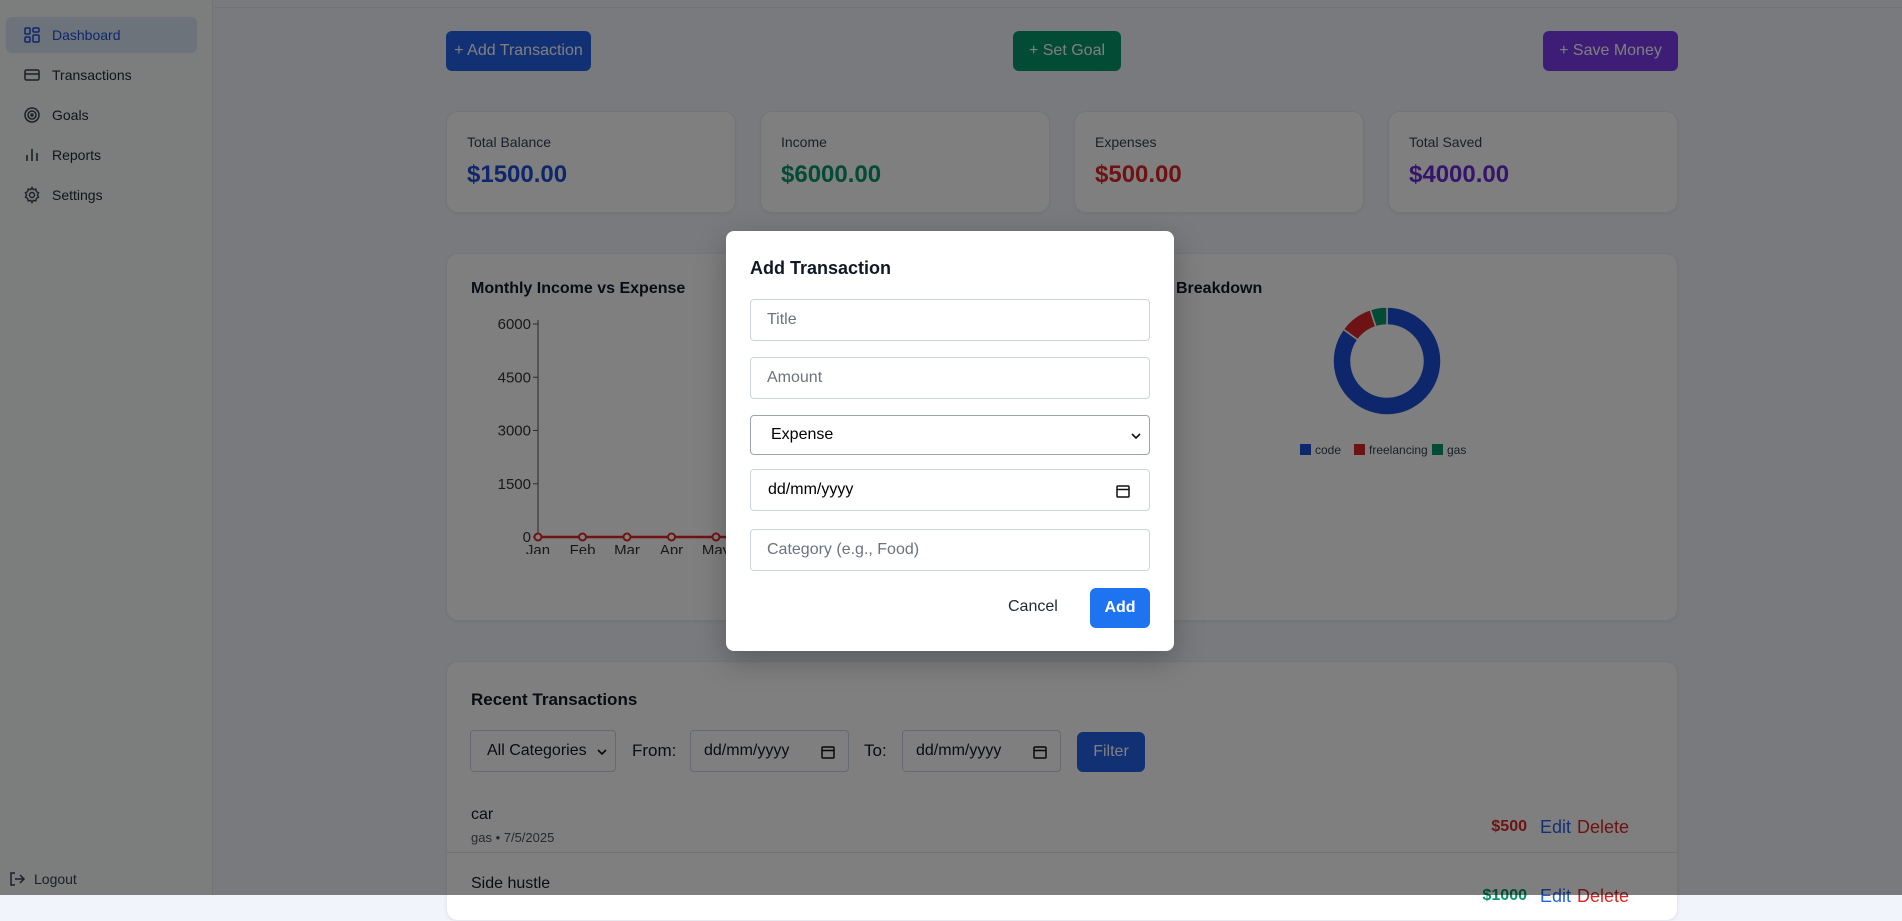  I want to click on category-input, so click(950, 550).